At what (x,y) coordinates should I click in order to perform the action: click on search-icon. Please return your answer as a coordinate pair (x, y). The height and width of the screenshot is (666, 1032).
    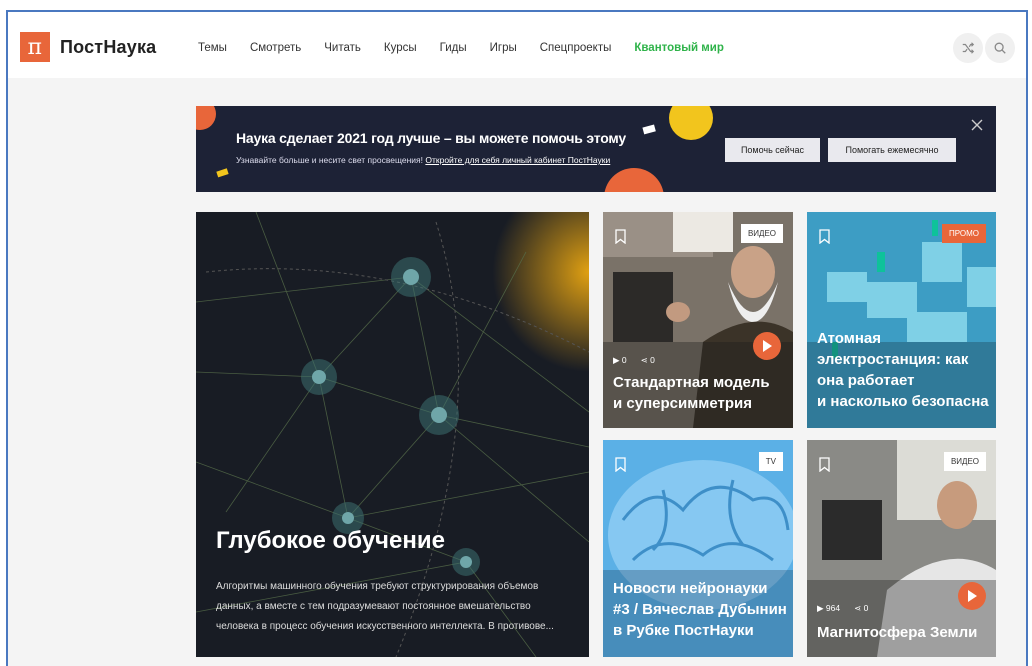
    Looking at the image, I should click on (1000, 48).